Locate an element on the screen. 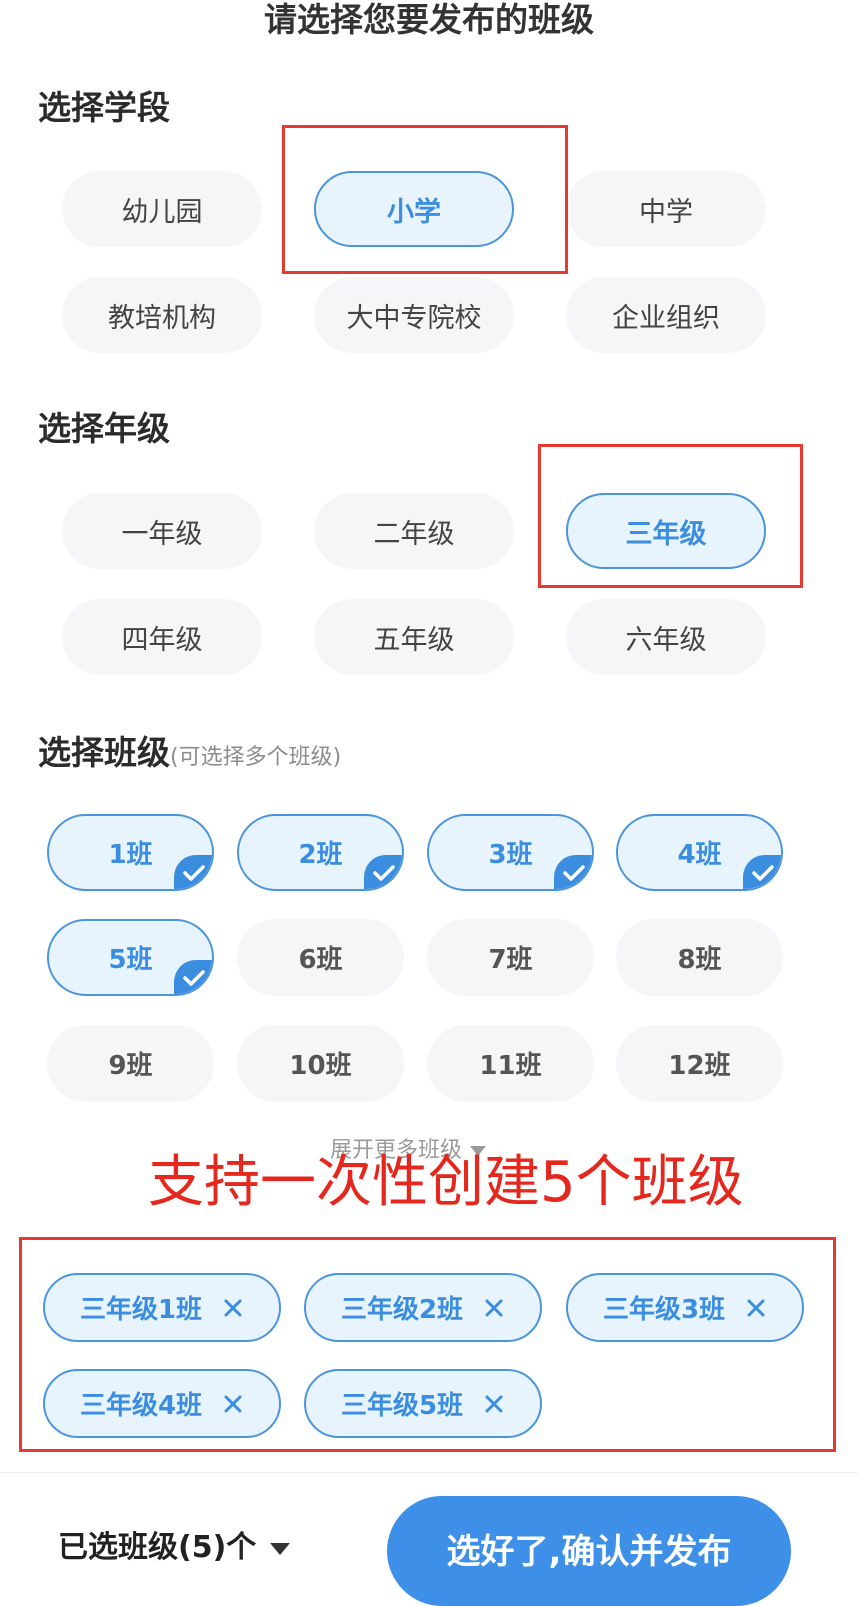  grade-option-1: 一年级 is located at coordinates (162, 531).